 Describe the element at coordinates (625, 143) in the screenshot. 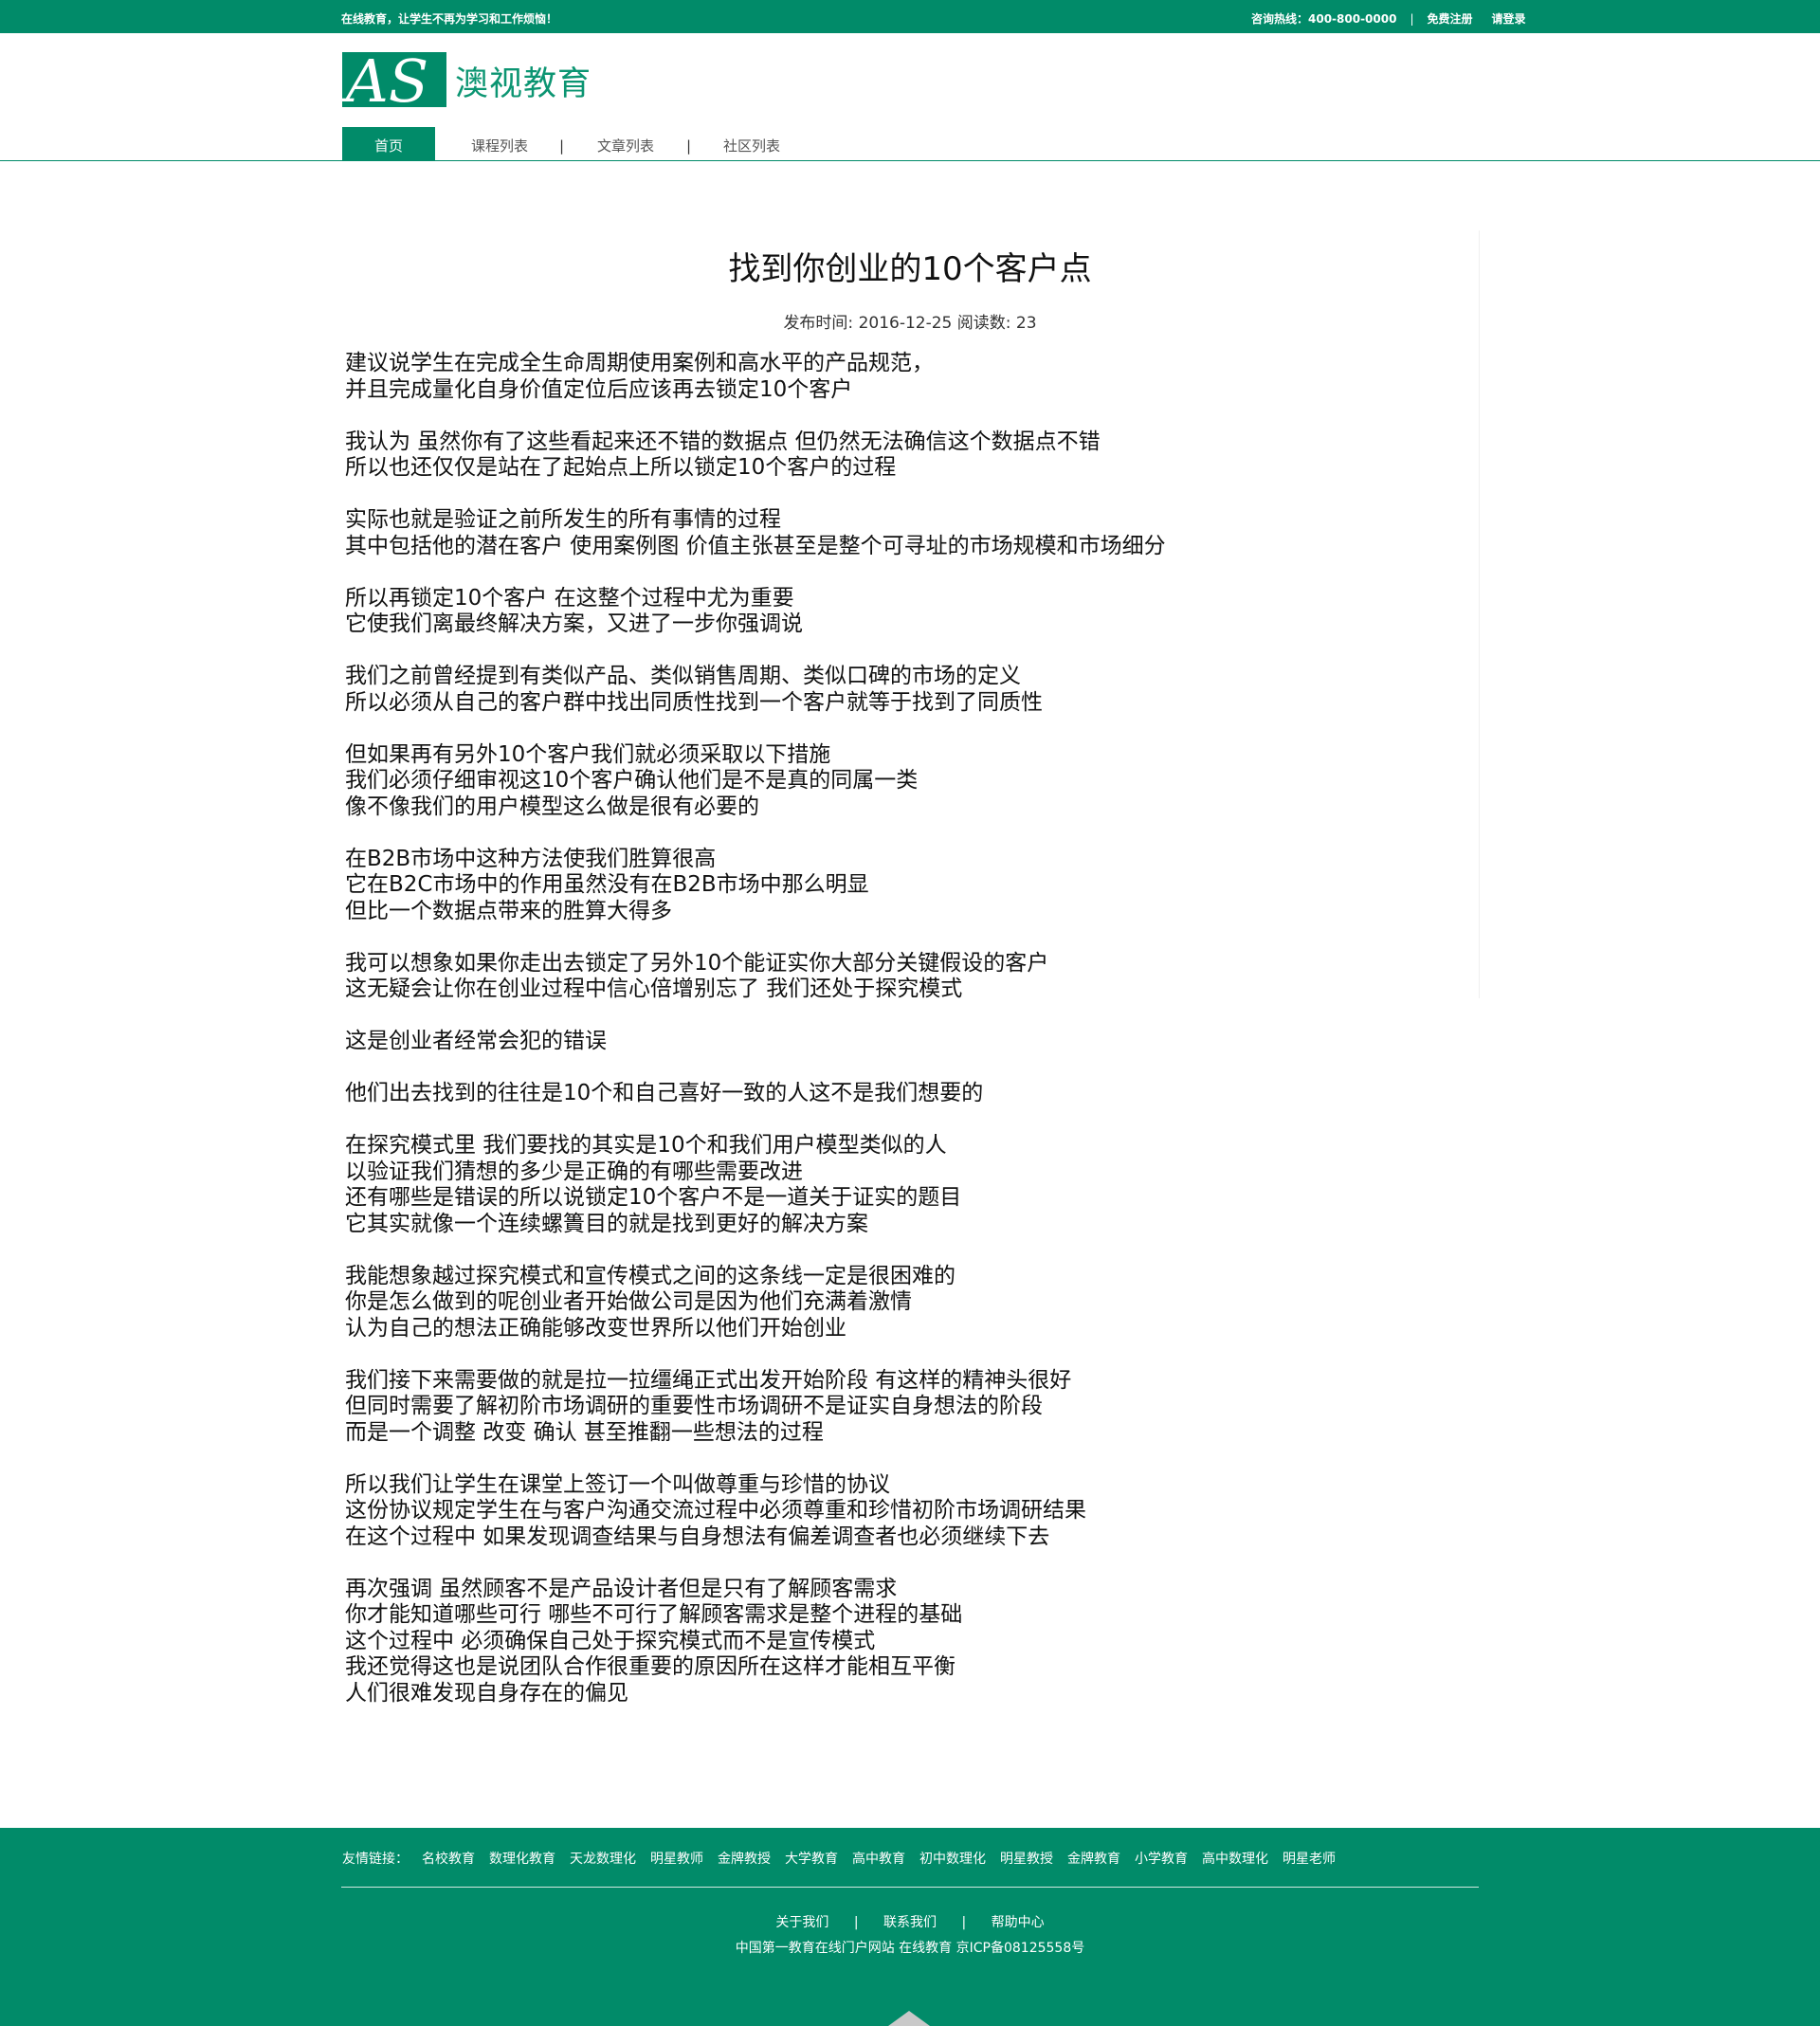

I see `nav-articles: 文章列表` at that location.